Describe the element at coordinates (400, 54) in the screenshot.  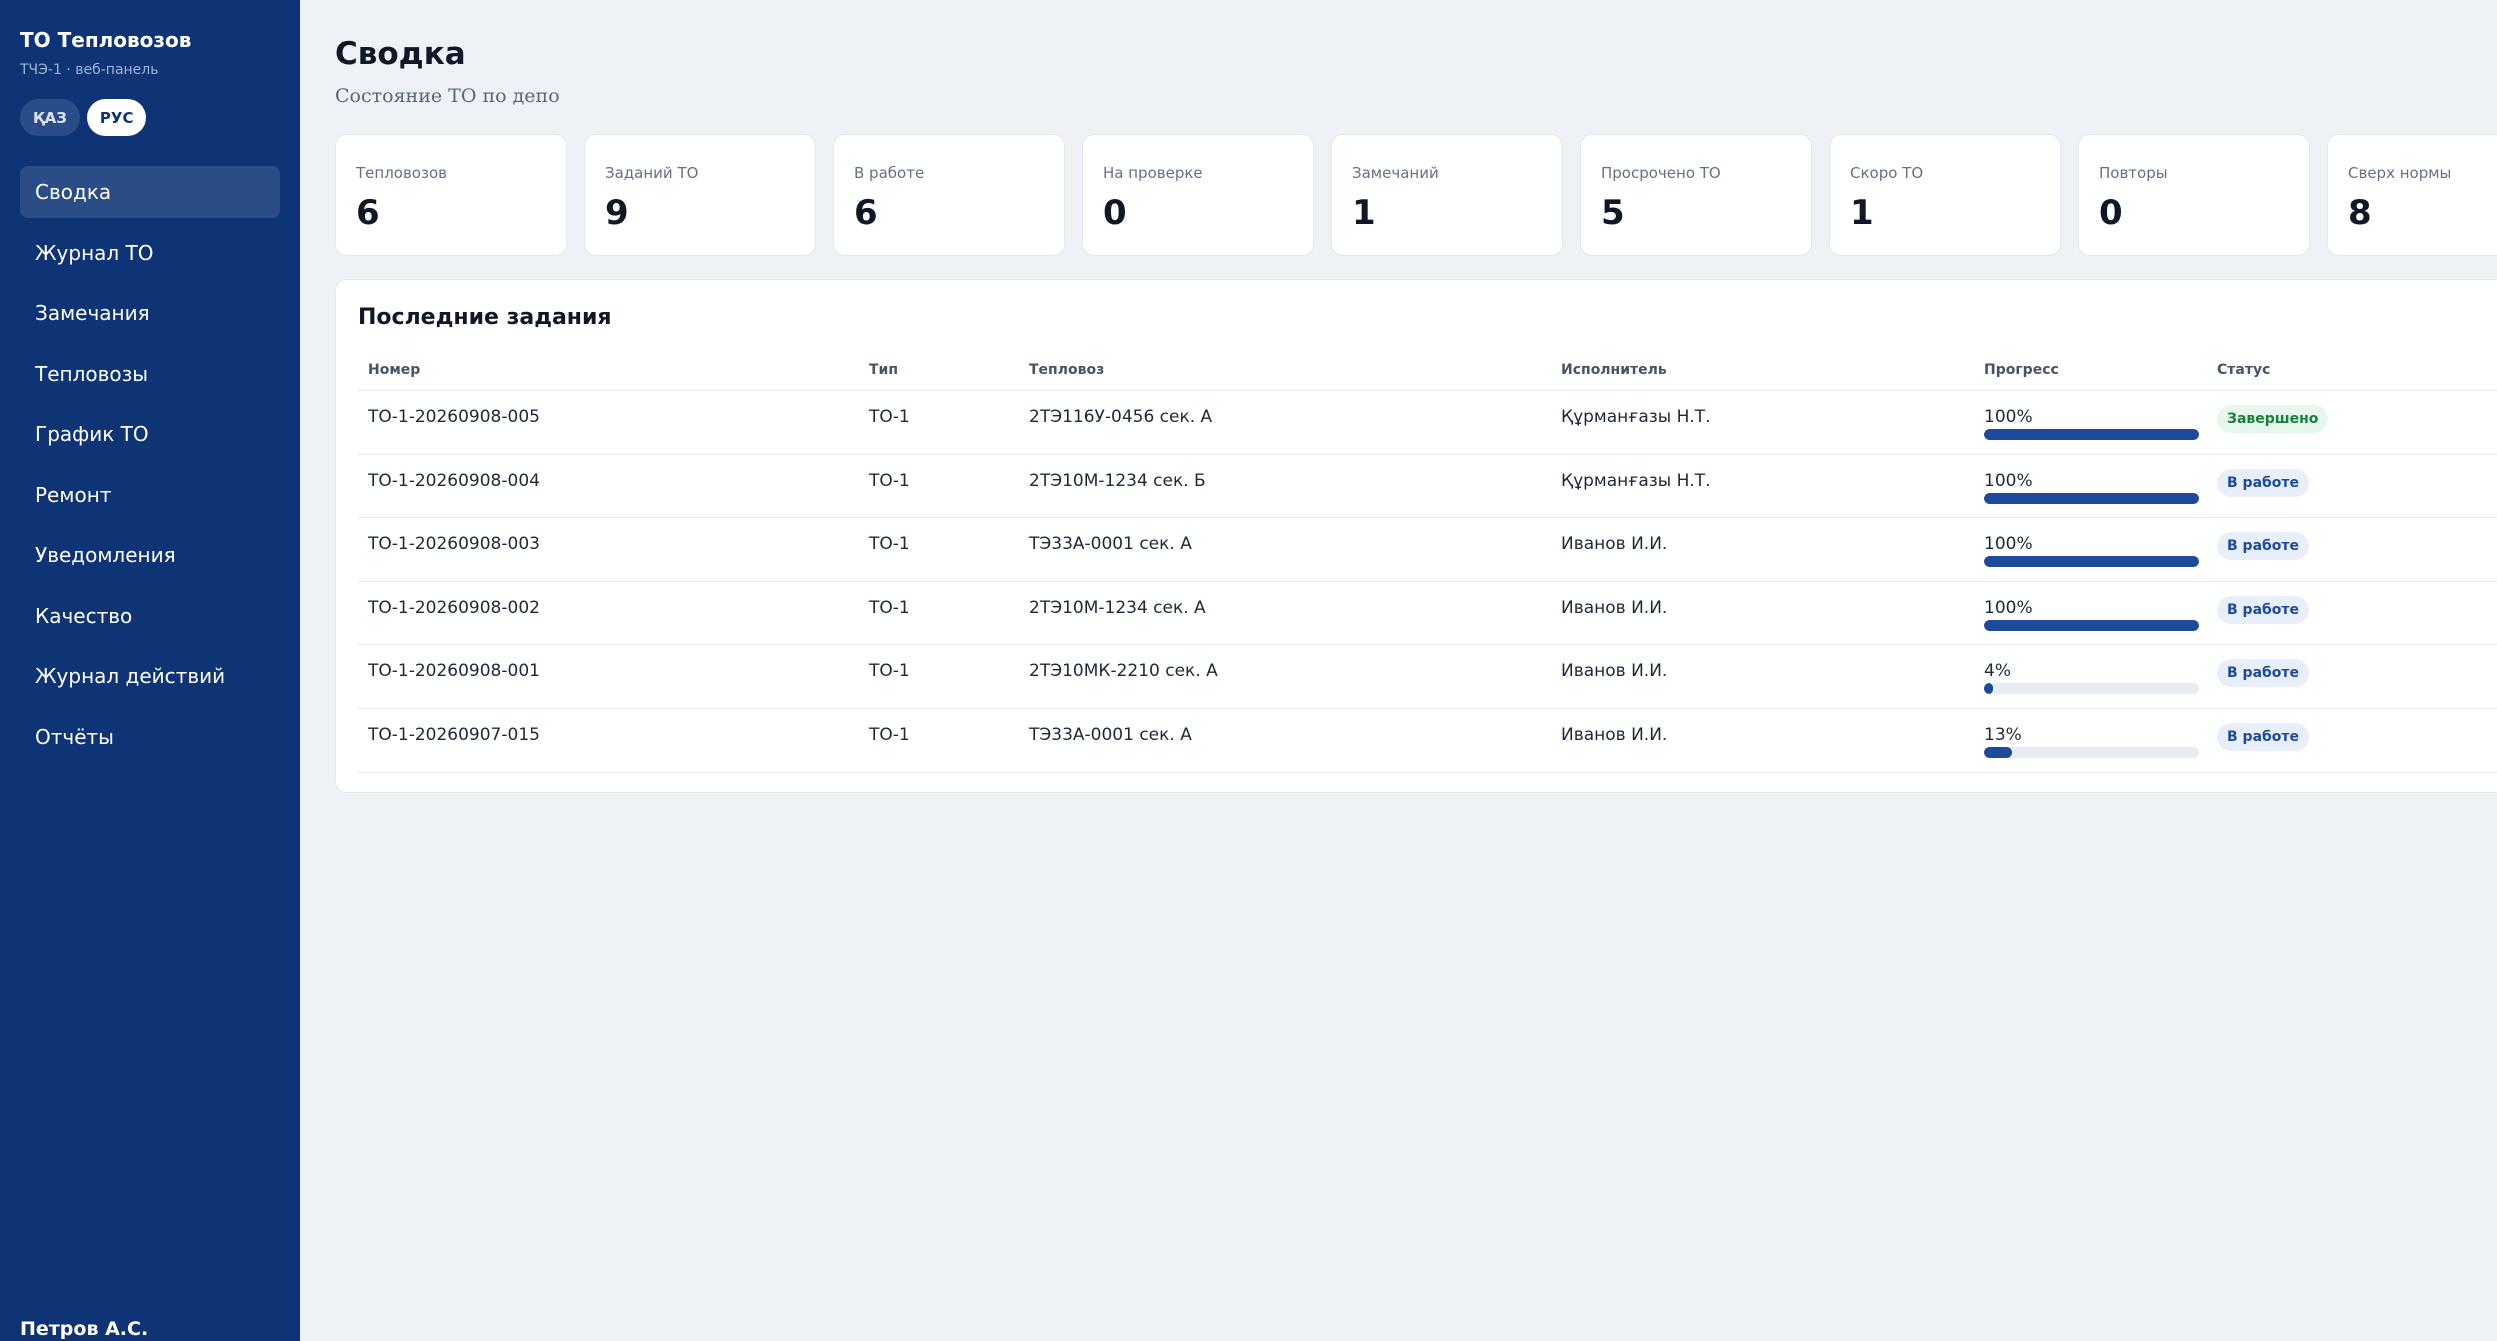
I see `page-title: Сводка` at that location.